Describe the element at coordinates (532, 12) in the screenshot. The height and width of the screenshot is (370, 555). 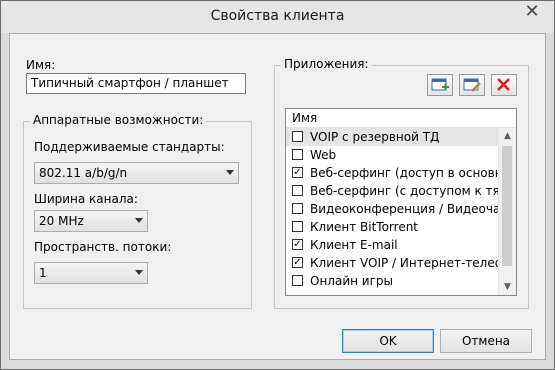
I see `close-icon: ✕` at that location.